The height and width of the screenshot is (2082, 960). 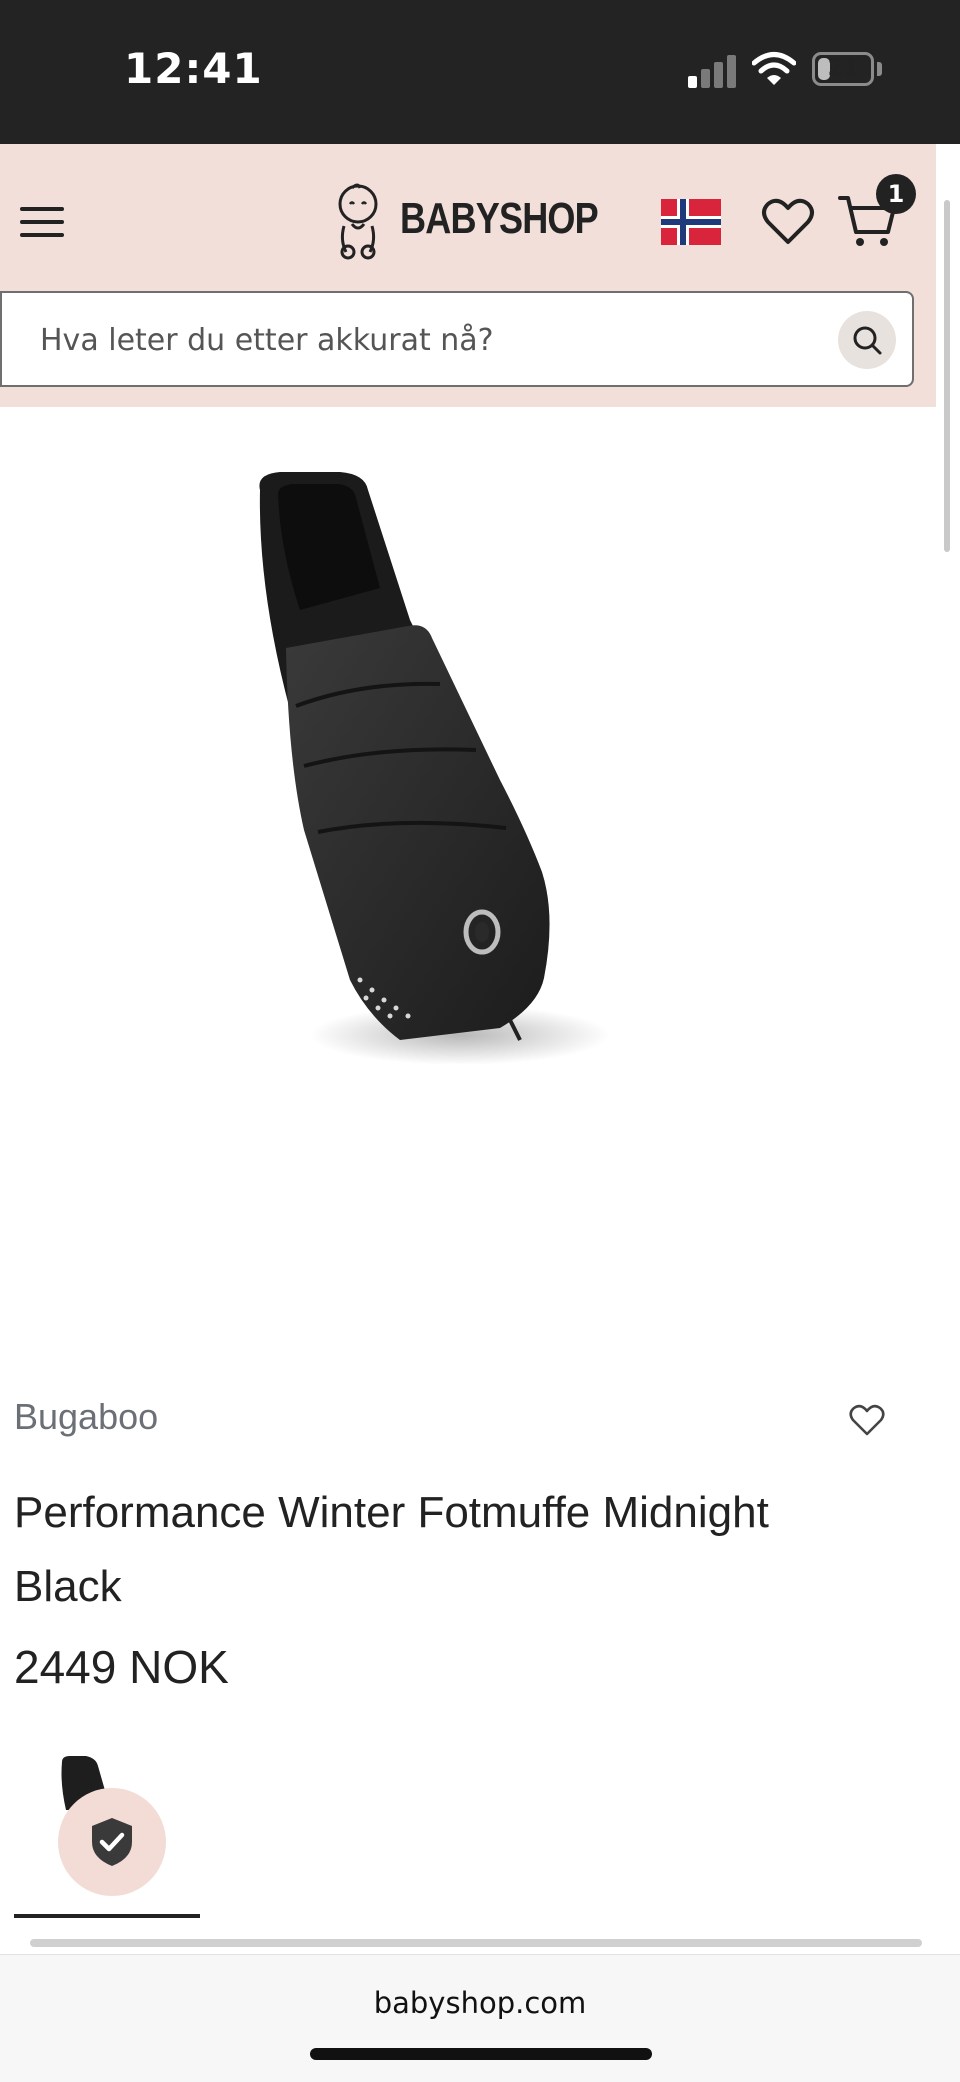 What do you see at coordinates (691, 222) in the screenshot?
I see `norway-flag-icon` at bounding box center [691, 222].